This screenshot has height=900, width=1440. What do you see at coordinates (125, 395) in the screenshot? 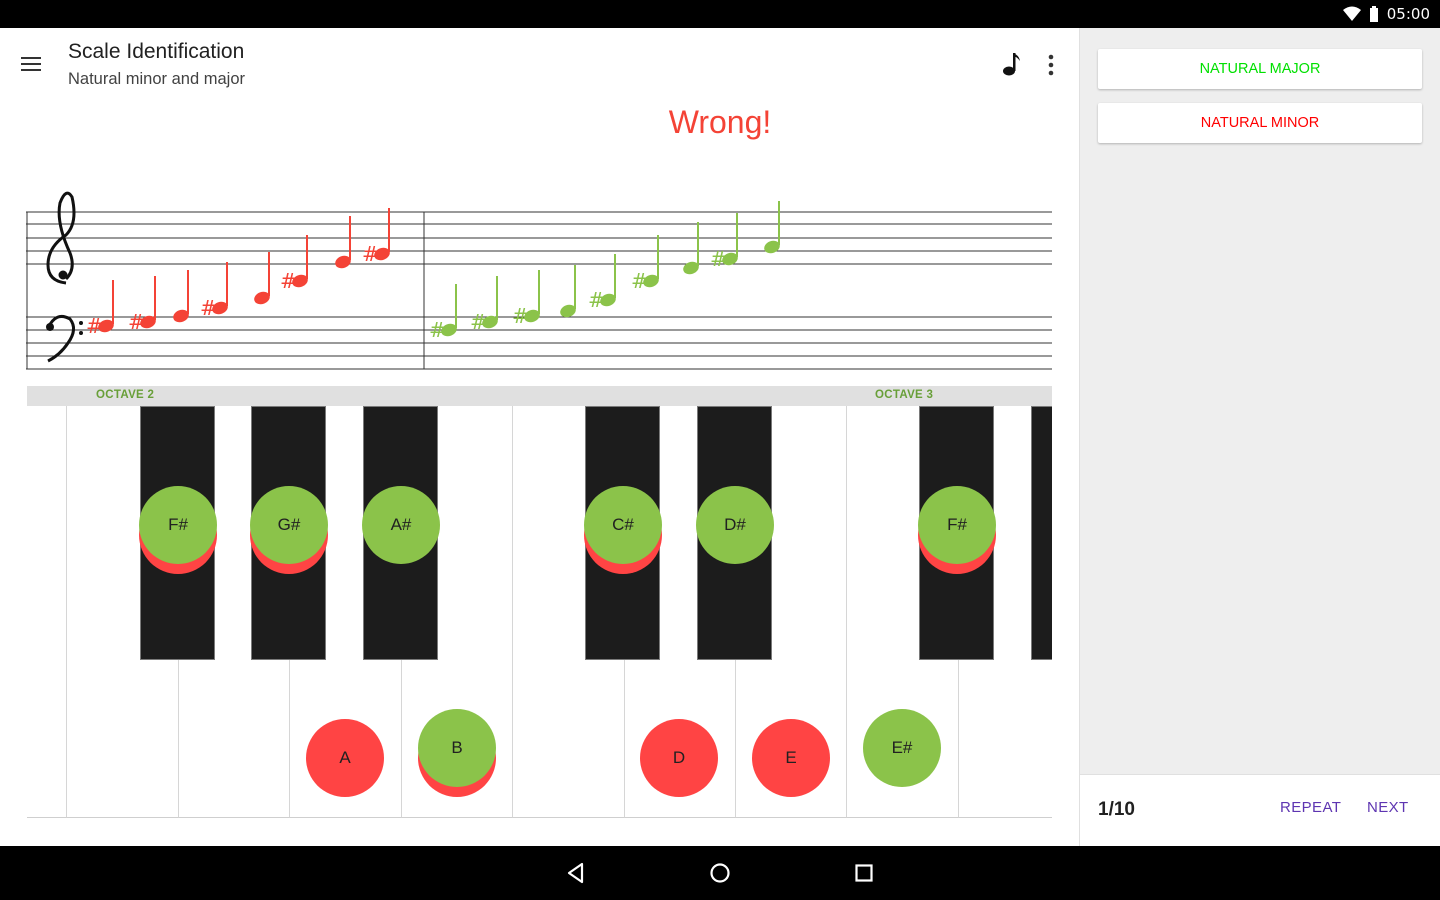
I see `octave-label: OCTAVE 2` at bounding box center [125, 395].